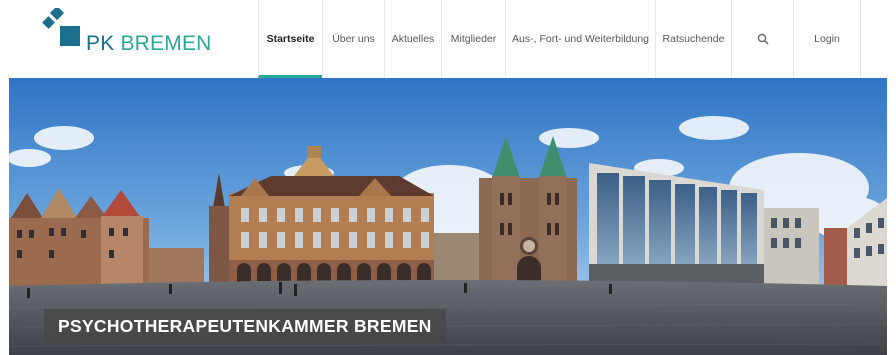 The height and width of the screenshot is (355, 896). What do you see at coordinates (100, 43) in the screenshot?
I see `logo-pk: PK` at bounding box center [100, 43].